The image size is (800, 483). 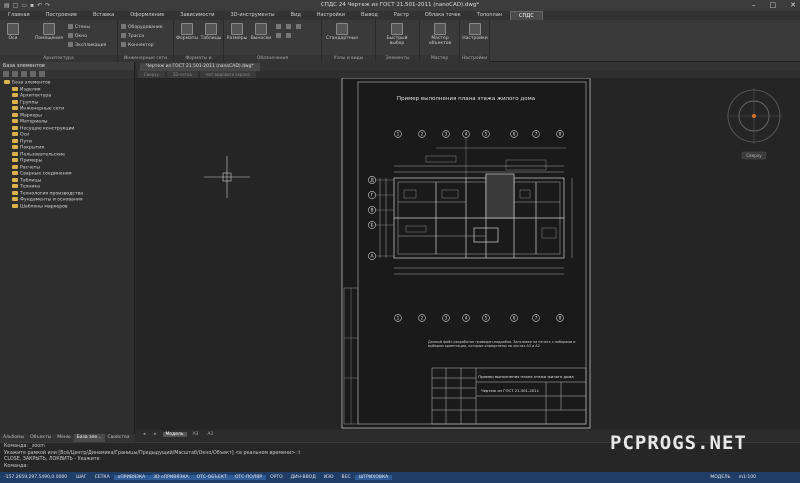 I want to click on layout-tab: A1, so click(x=211, y=434).